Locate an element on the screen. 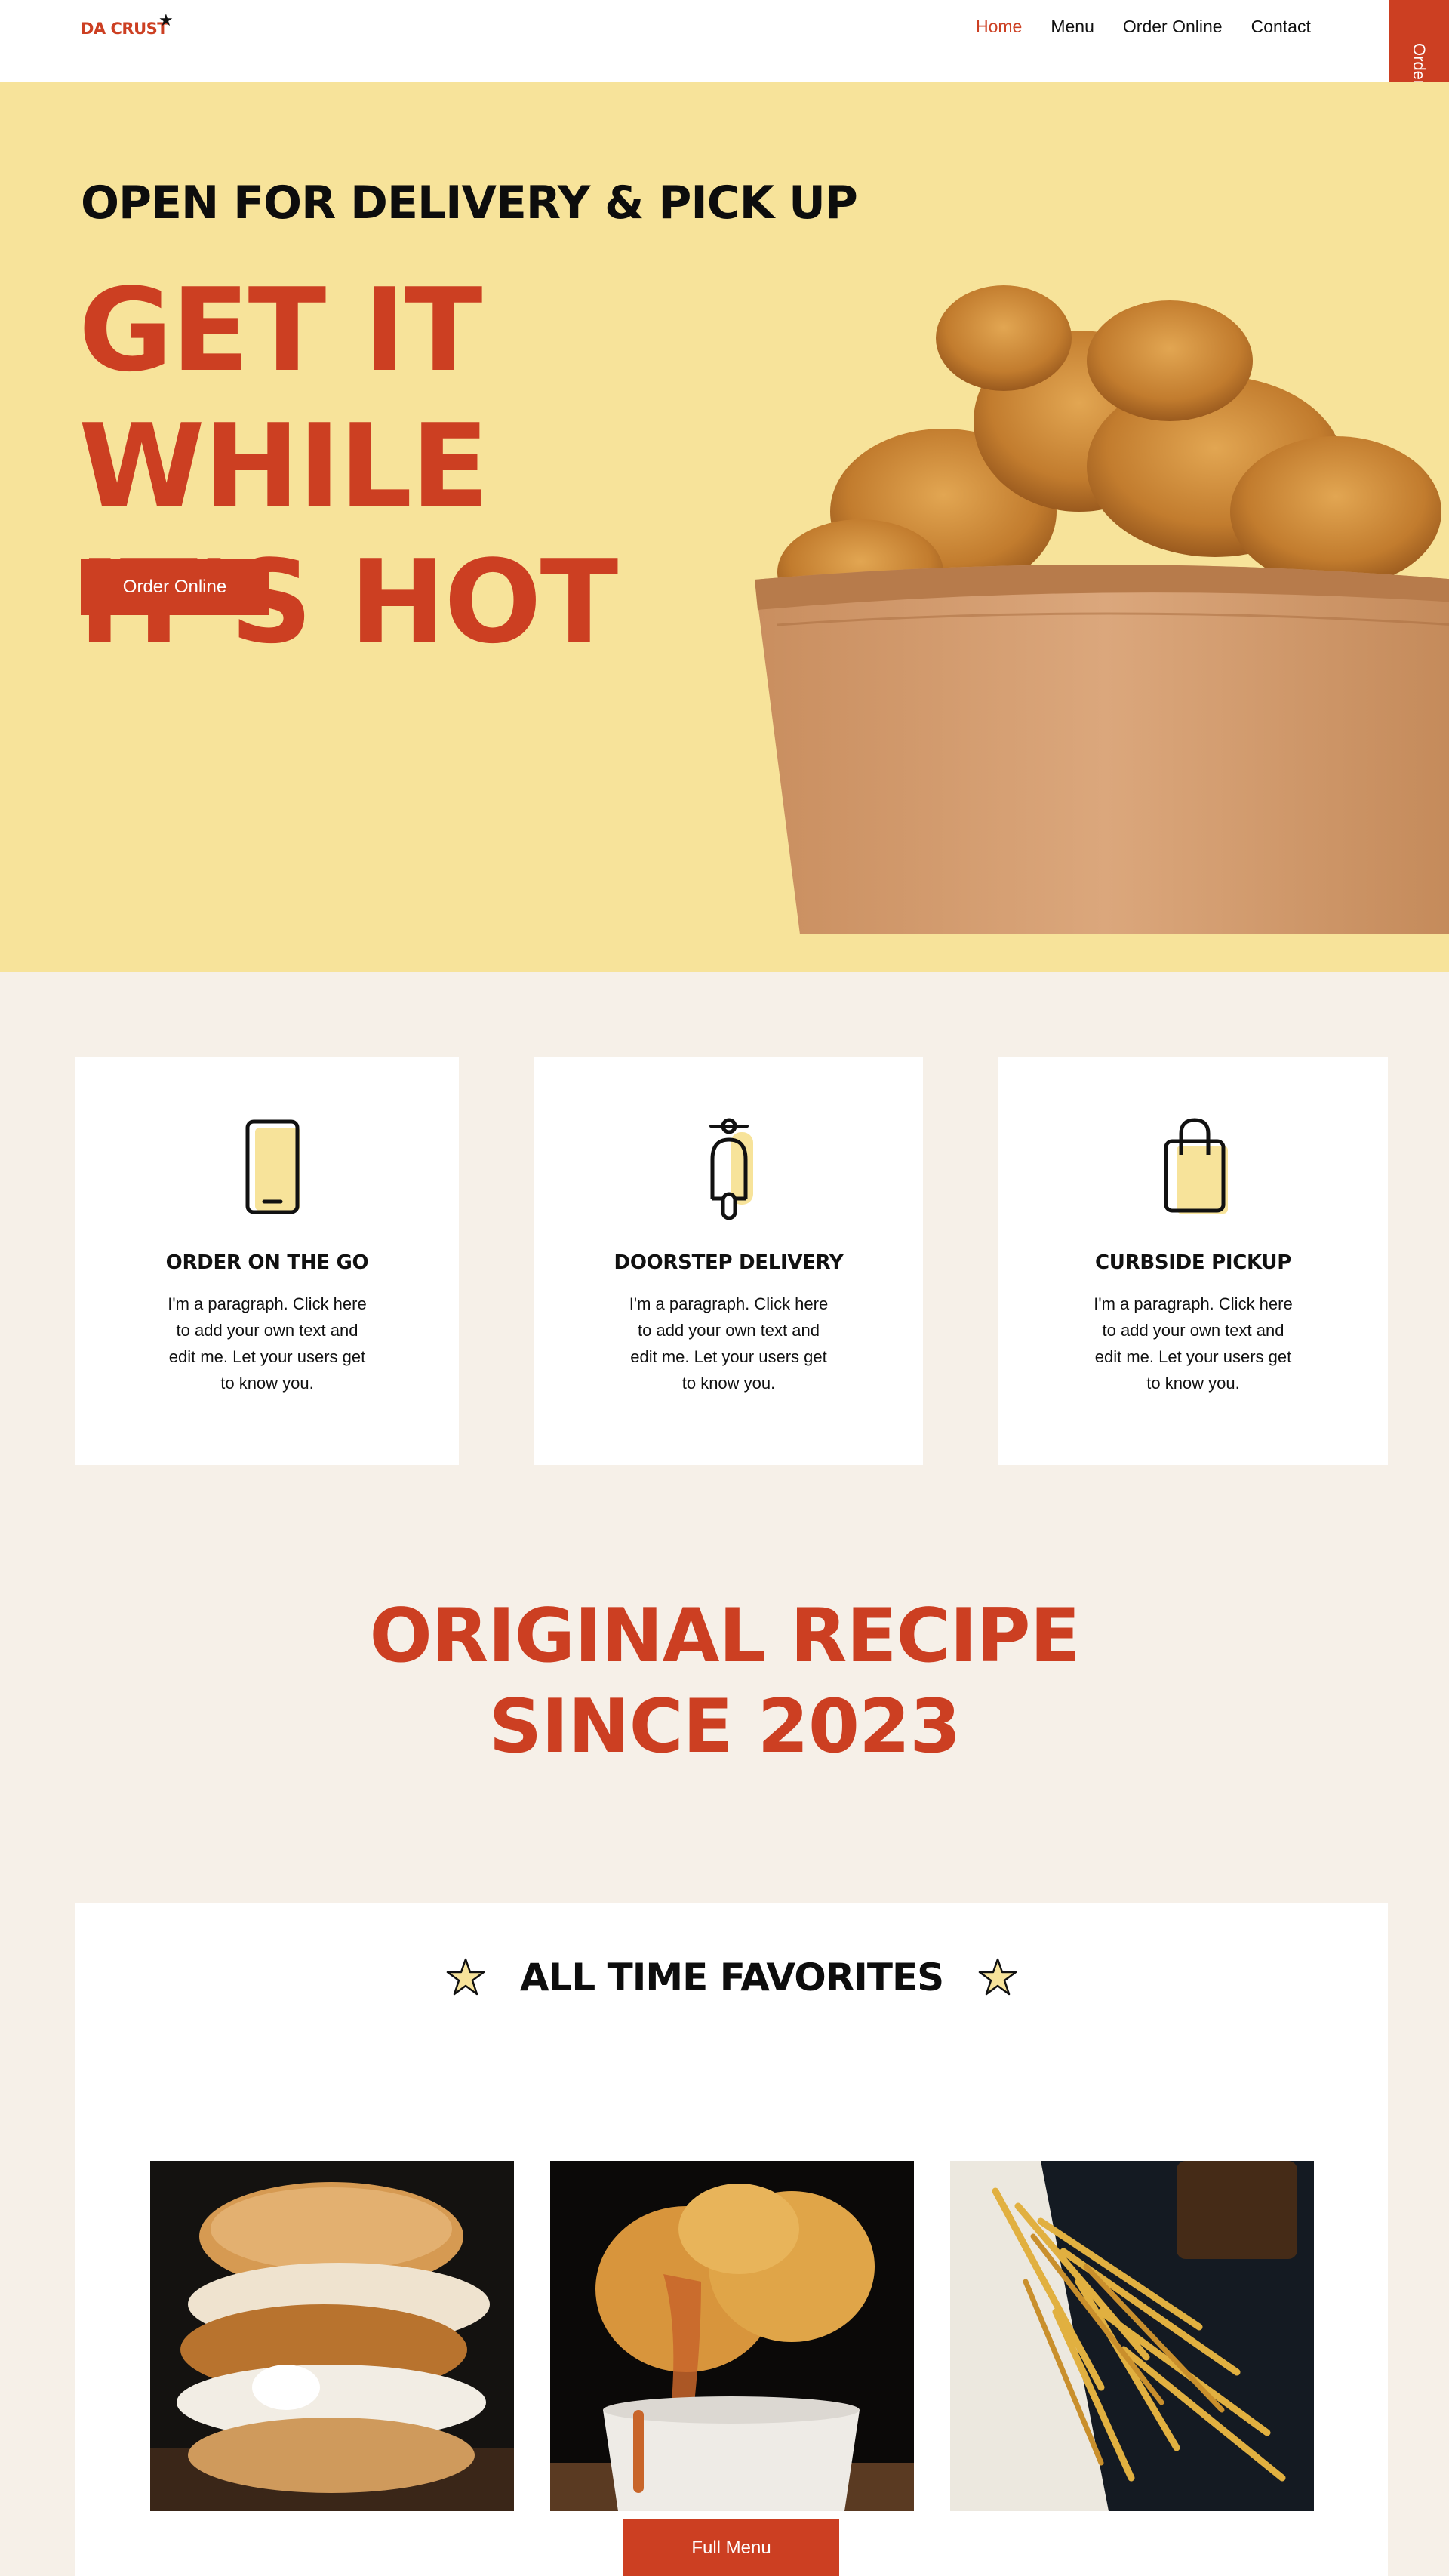  favorites-title: ALL TIME FAVORITES is located at coordinates (731, 1977).